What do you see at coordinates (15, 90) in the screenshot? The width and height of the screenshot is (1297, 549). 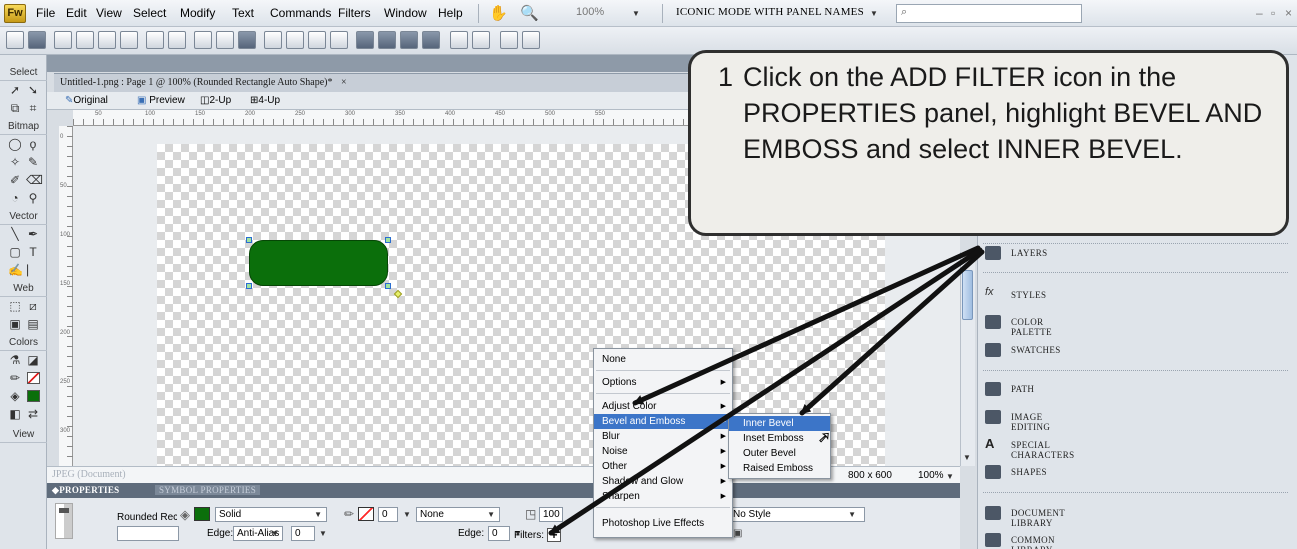 I see `pointer-tool-icon: ➚` at bounding box center [15, 90].